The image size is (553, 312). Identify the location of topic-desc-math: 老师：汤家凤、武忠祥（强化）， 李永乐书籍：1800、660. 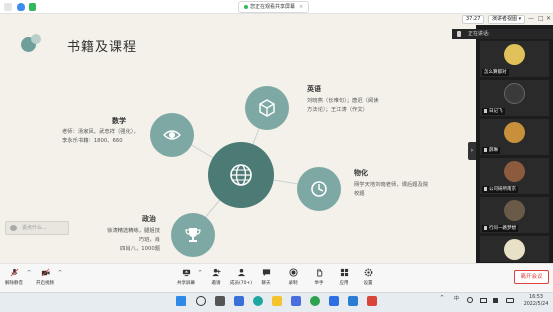
(100, 136).